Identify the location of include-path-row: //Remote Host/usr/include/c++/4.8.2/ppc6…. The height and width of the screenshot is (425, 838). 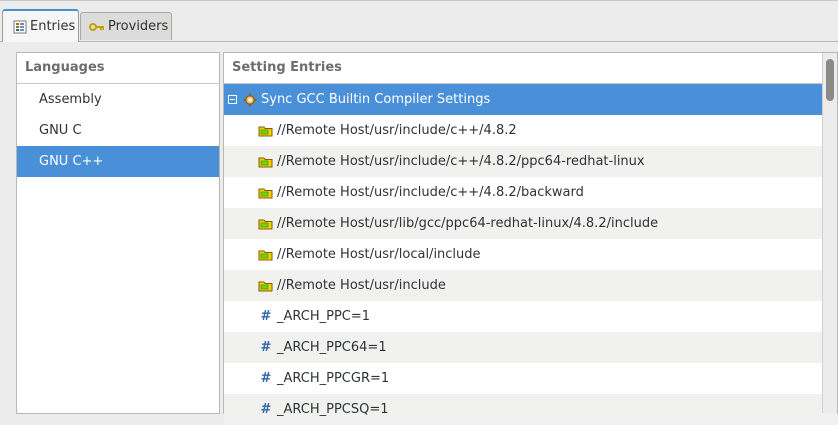
(530, 161).